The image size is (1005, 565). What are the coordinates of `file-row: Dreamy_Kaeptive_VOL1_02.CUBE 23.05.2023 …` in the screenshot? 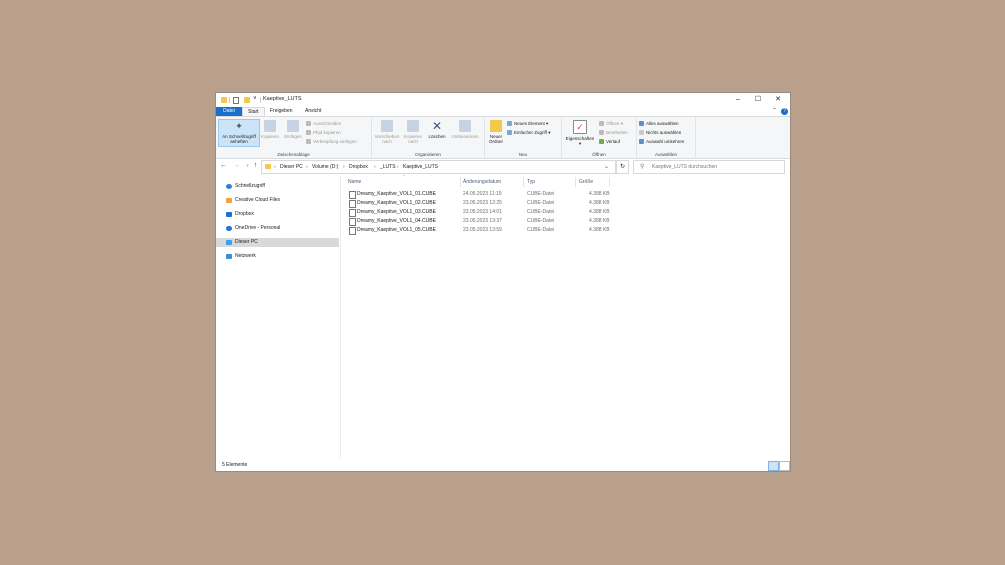 It's located at (566, 203).